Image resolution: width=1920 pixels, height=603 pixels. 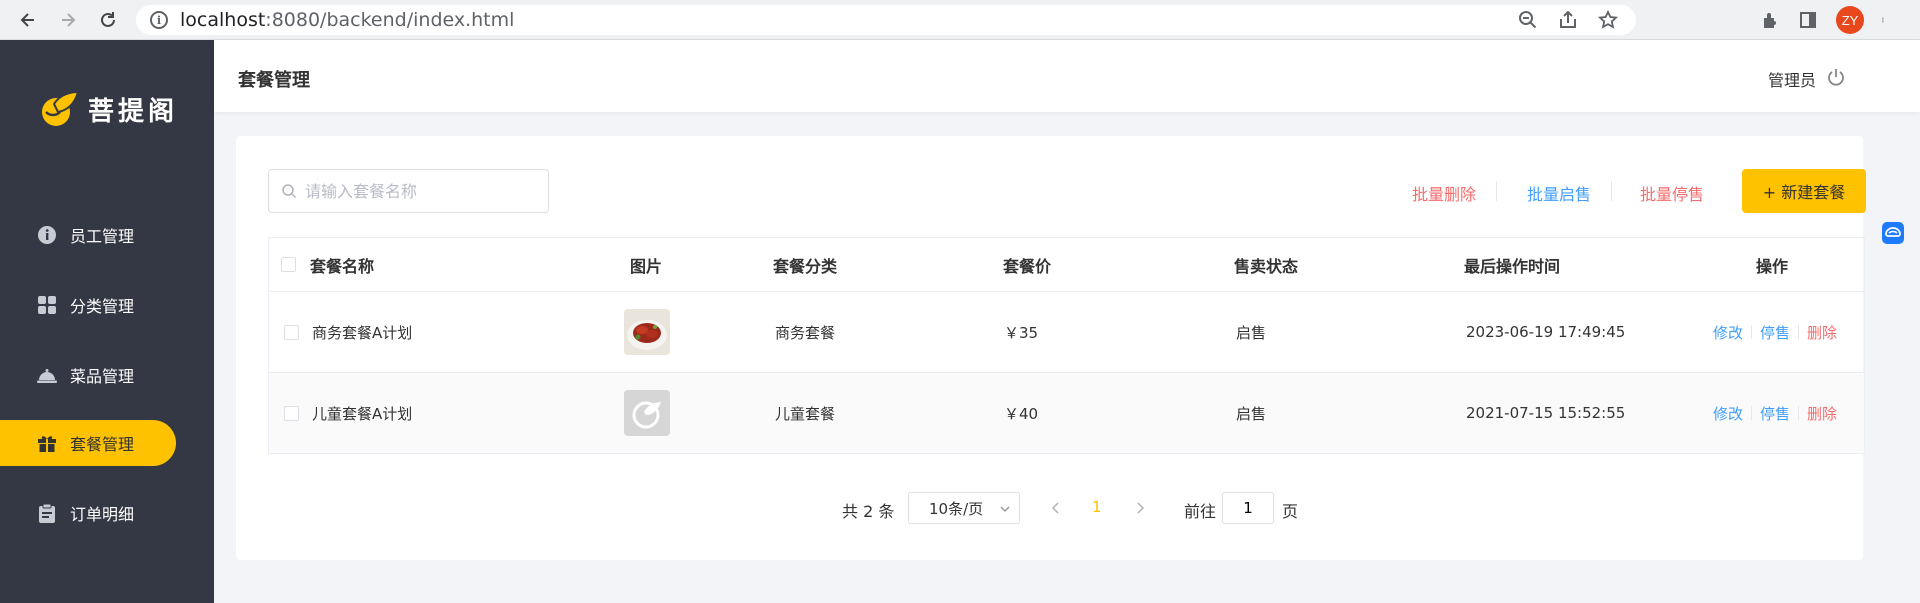 What do you see at coordinates (1021, 332) in the screenshot?
I see `setmeal-price: ￥35` at bounding box center [1021, 332].